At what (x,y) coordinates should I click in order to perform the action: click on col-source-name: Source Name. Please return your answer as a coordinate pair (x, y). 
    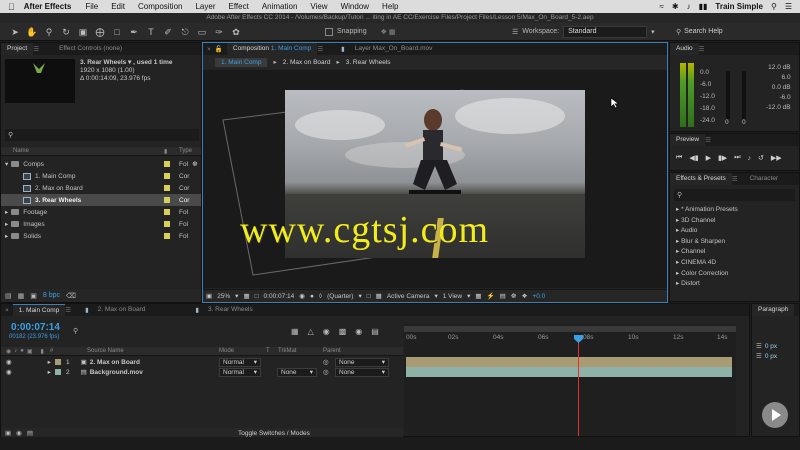
    Looking at the image, I should click on (105, 351).